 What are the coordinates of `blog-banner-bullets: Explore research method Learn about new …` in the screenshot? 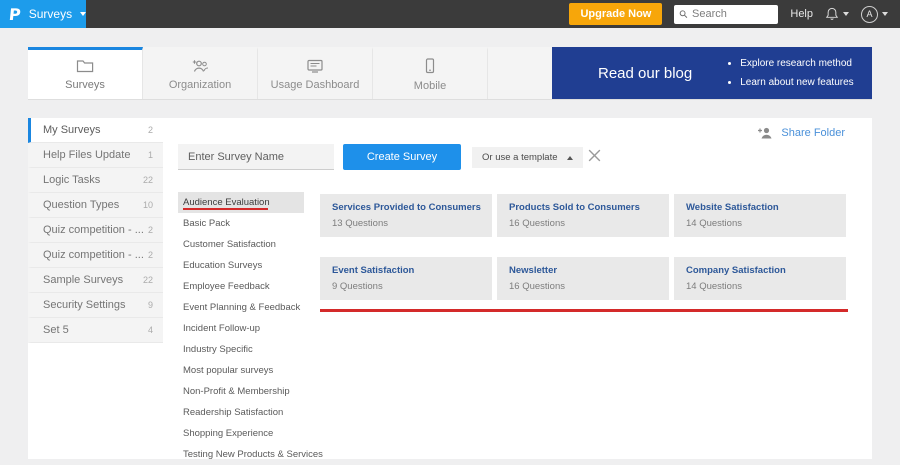 It's located at (789, 73).